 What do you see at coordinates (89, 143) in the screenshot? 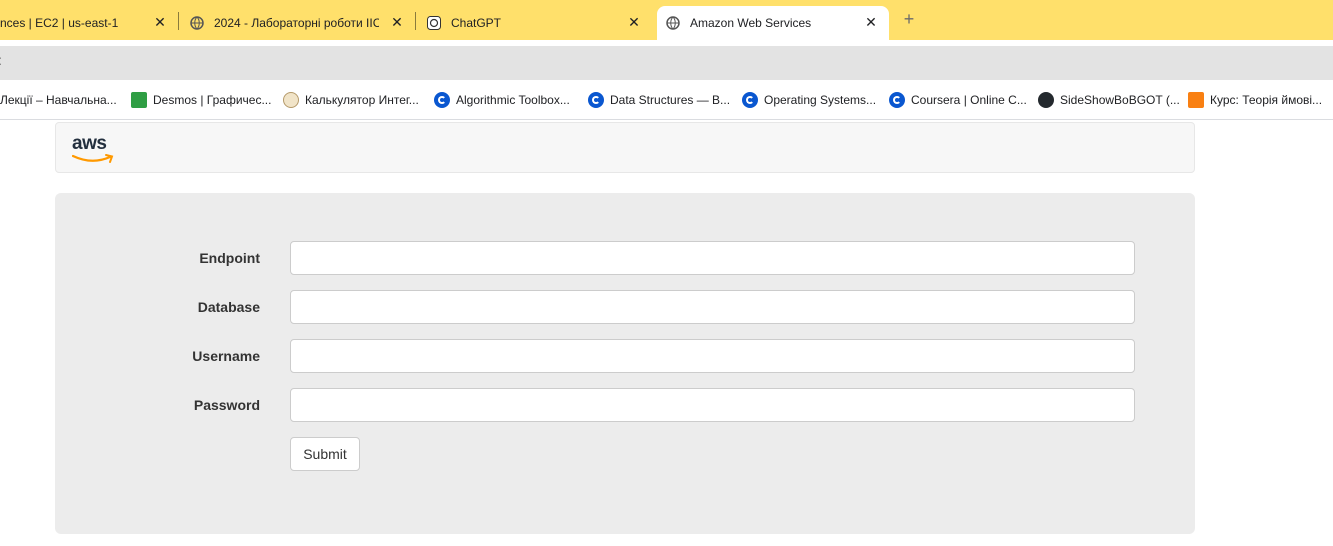
I see `aws-logo-text: aws` at bounding box center [89, 143].